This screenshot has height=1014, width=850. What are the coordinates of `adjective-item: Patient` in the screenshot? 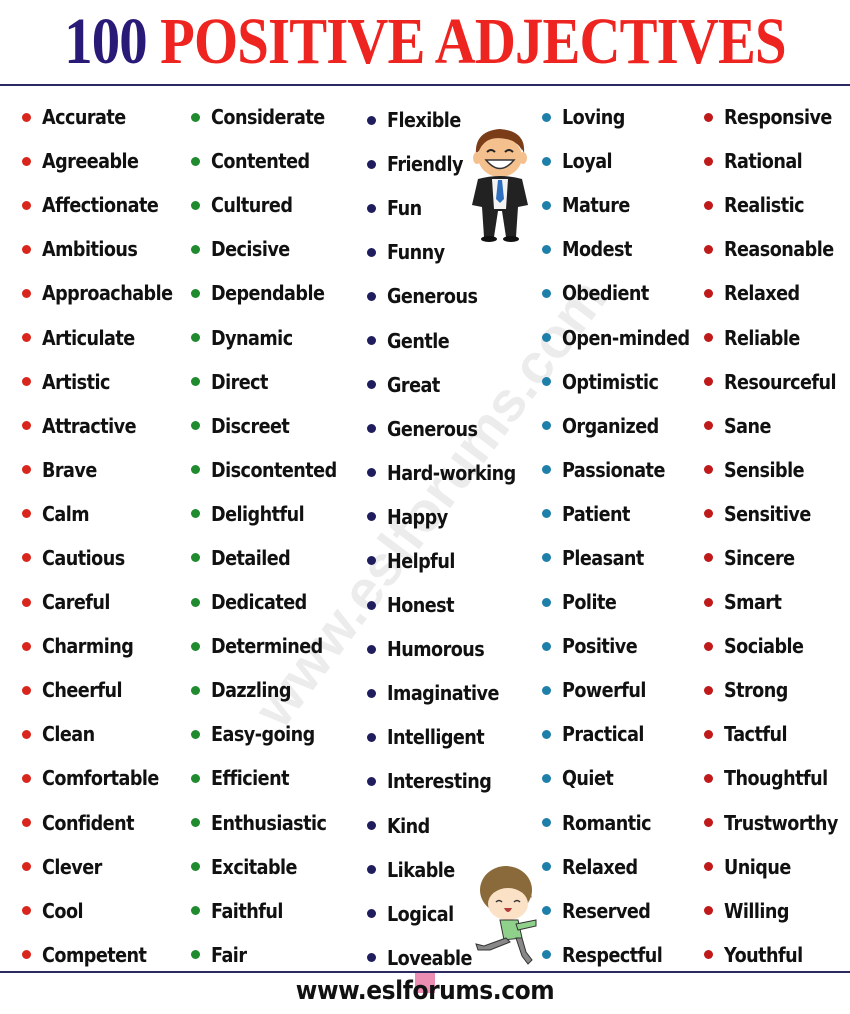 It's located at (624, 514).